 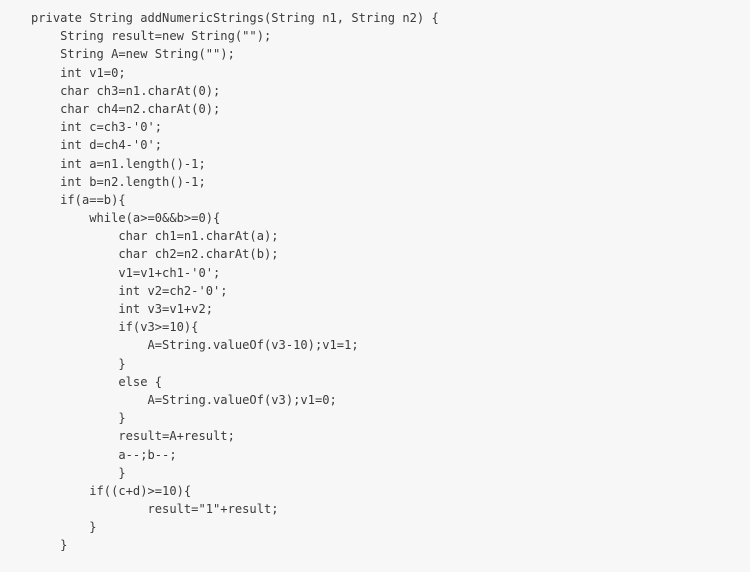 What do you see at coordinates (126, 218) in the screenshot?
I see `code-line: while(a>=0&&b>=0){` at bounding box center [126, 218].